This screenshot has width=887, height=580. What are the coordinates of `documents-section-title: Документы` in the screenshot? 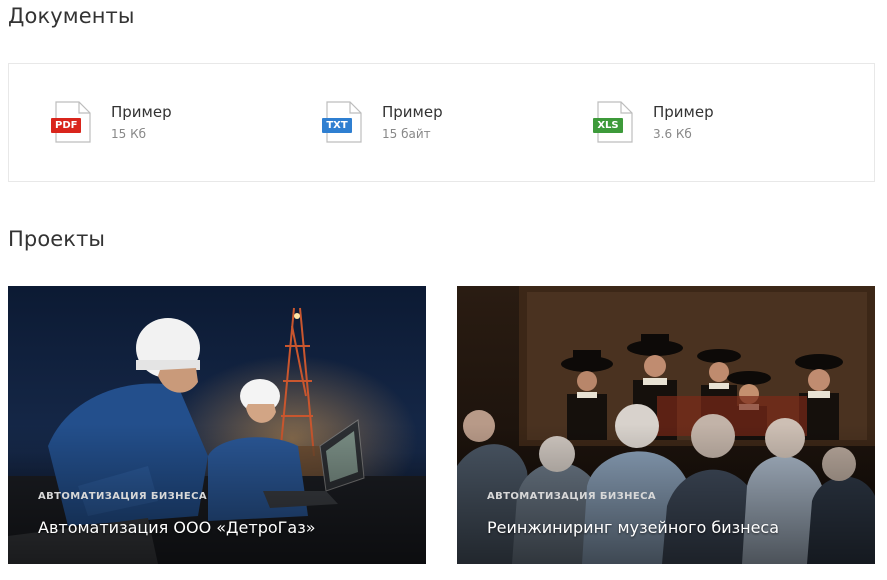 It's located at (71, 16).